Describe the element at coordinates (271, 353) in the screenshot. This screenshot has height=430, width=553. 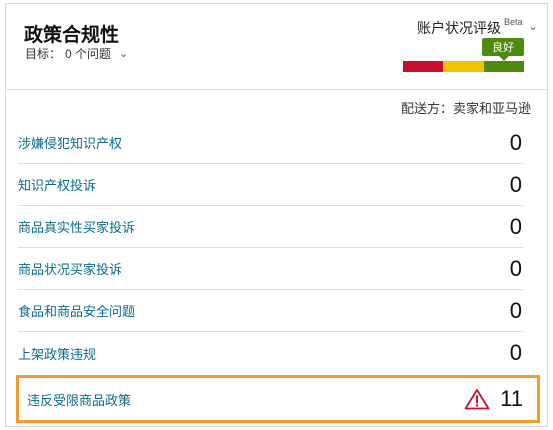
I see `list-item: 上架政策违规 0` at that location.